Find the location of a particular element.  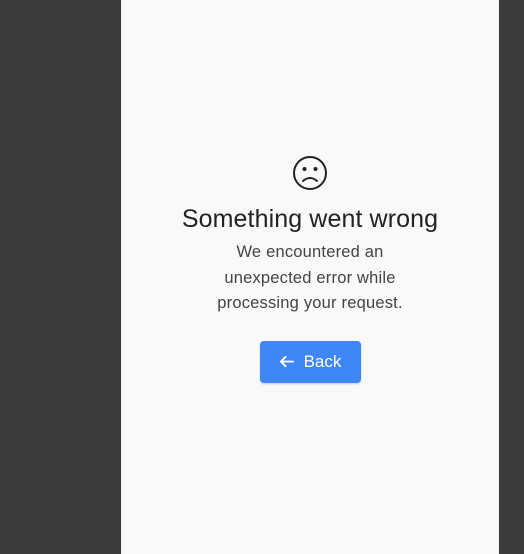

sad-face-icon is located at coordinates (310, 173).